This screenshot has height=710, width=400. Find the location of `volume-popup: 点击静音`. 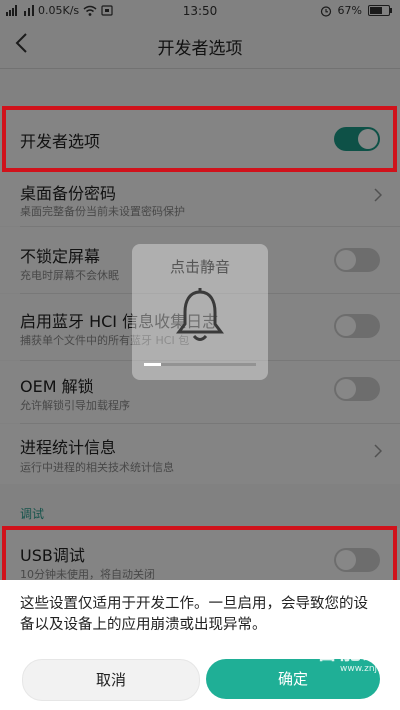

volume-popup: 点击静音 is located at coordinates (200, 312).